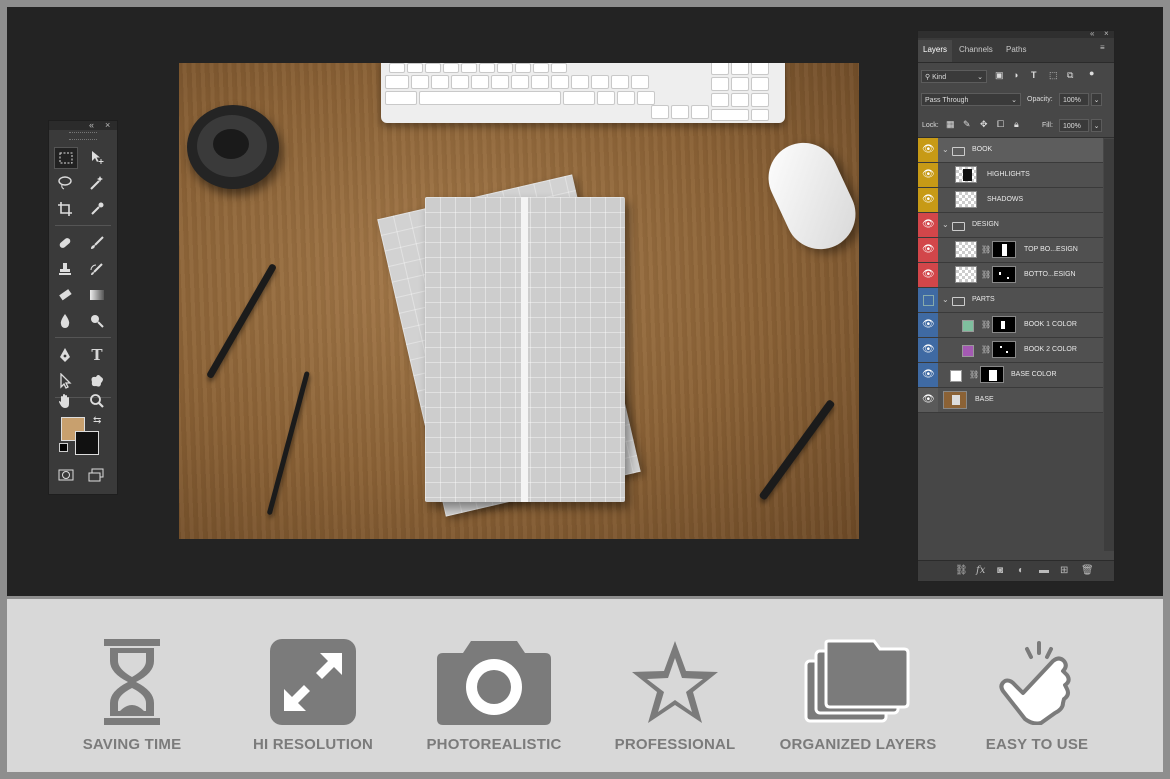 Image resolution: width=1170 pixels, height=779 pixels. Describe the element at coordinates (65, 381) in the screenshot. I see `path-selection-tool` at that location.